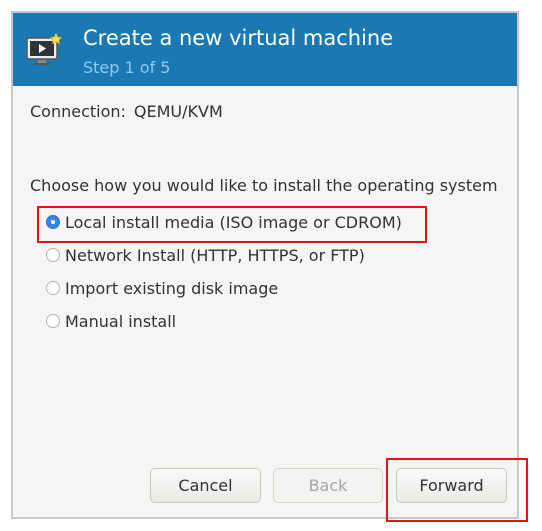  What do you see at coordinates (78, 111) in the screenshot?
I see `connection-label: Connection:` at bounding box center [78, 111].